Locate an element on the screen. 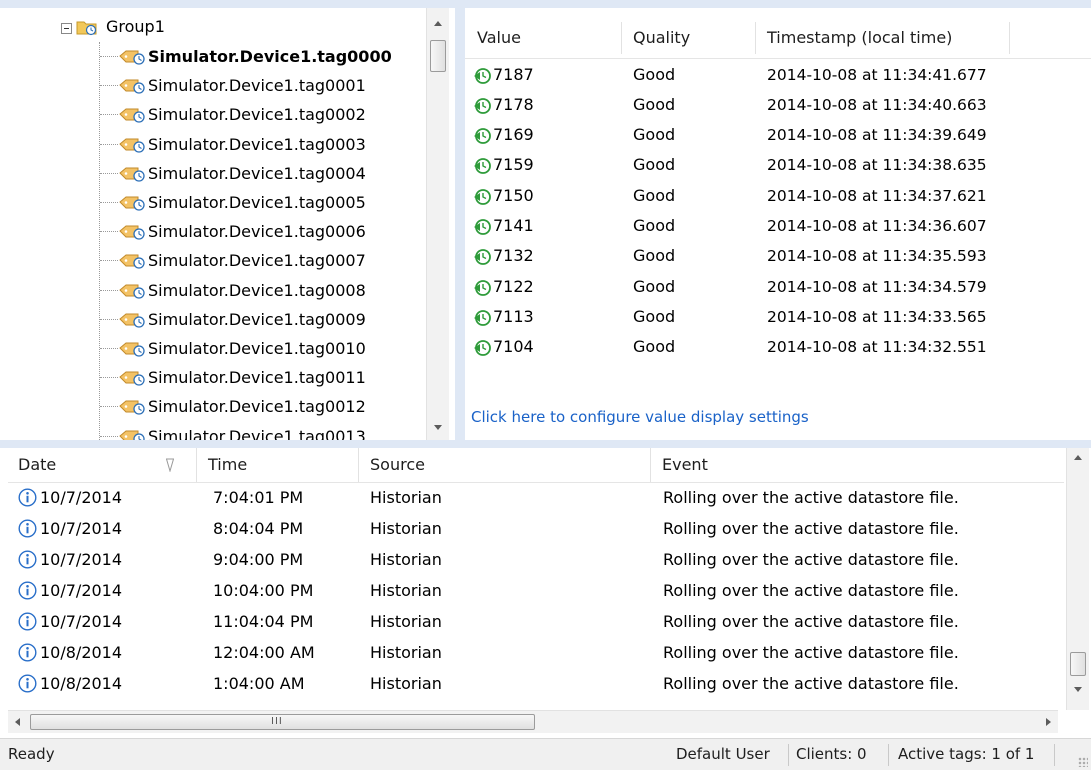  tree-node-group1: Group1 is located at coordinates (217, 28).